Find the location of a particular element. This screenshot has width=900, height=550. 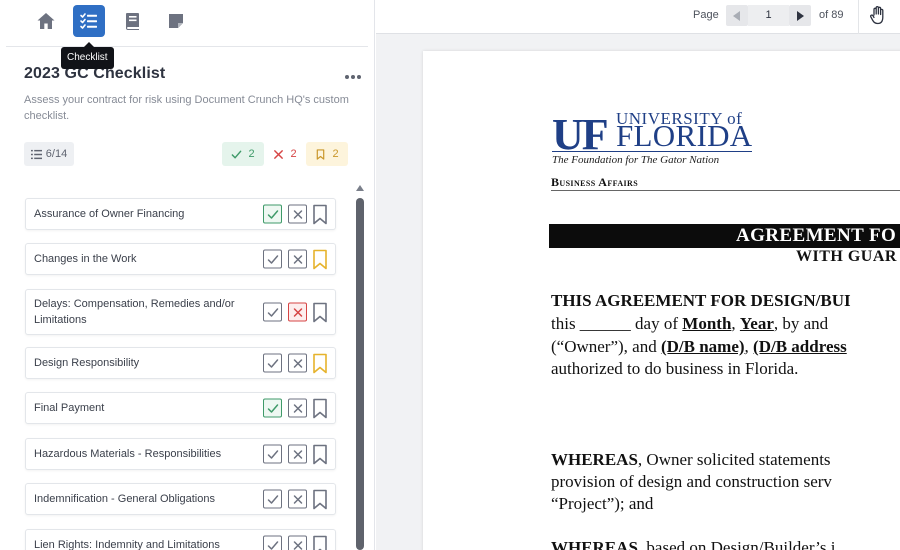

checklist-item-label: Assurance of Owner Financing is located at coordinates (109, 214).